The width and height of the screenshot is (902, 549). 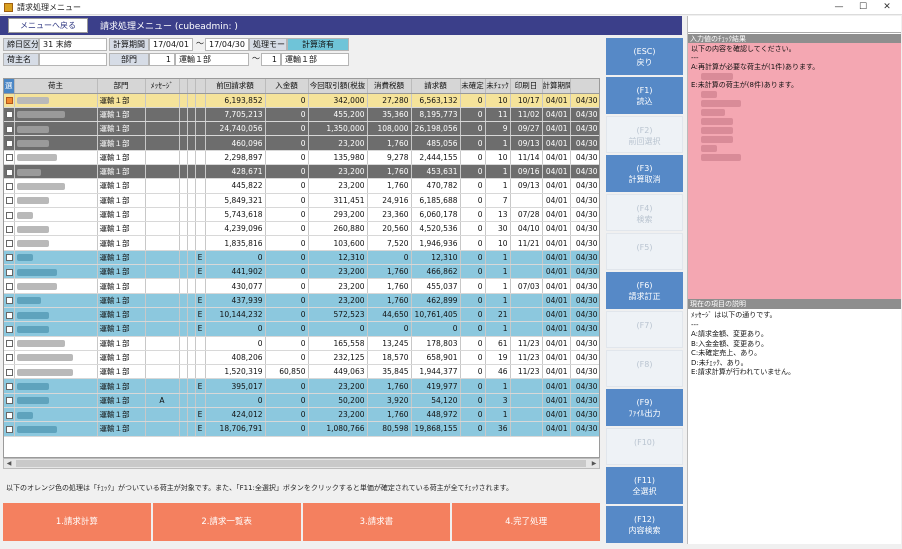 I want to click on cell-unchk: 36, so click(x=498, y=429).